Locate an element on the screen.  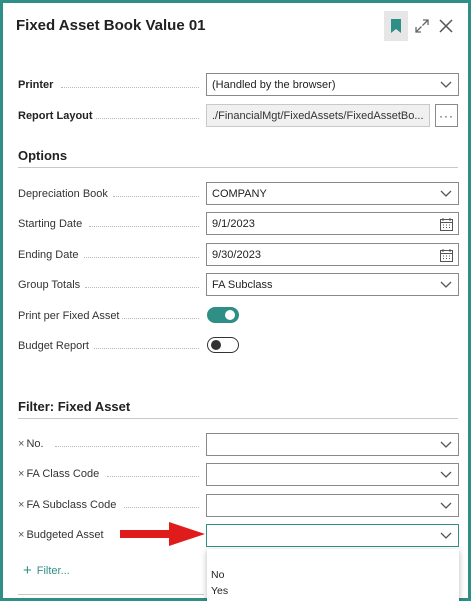
annotation-arrow-head is located at coordinates (187, 534).